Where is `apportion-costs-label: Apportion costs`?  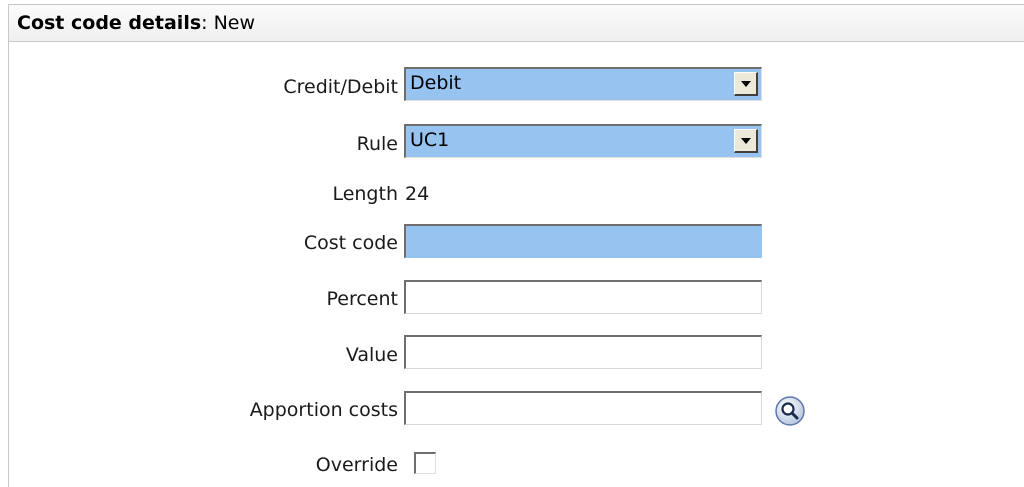 apportion-costs-label: Apportion costs is located at coordinates (323, 410).